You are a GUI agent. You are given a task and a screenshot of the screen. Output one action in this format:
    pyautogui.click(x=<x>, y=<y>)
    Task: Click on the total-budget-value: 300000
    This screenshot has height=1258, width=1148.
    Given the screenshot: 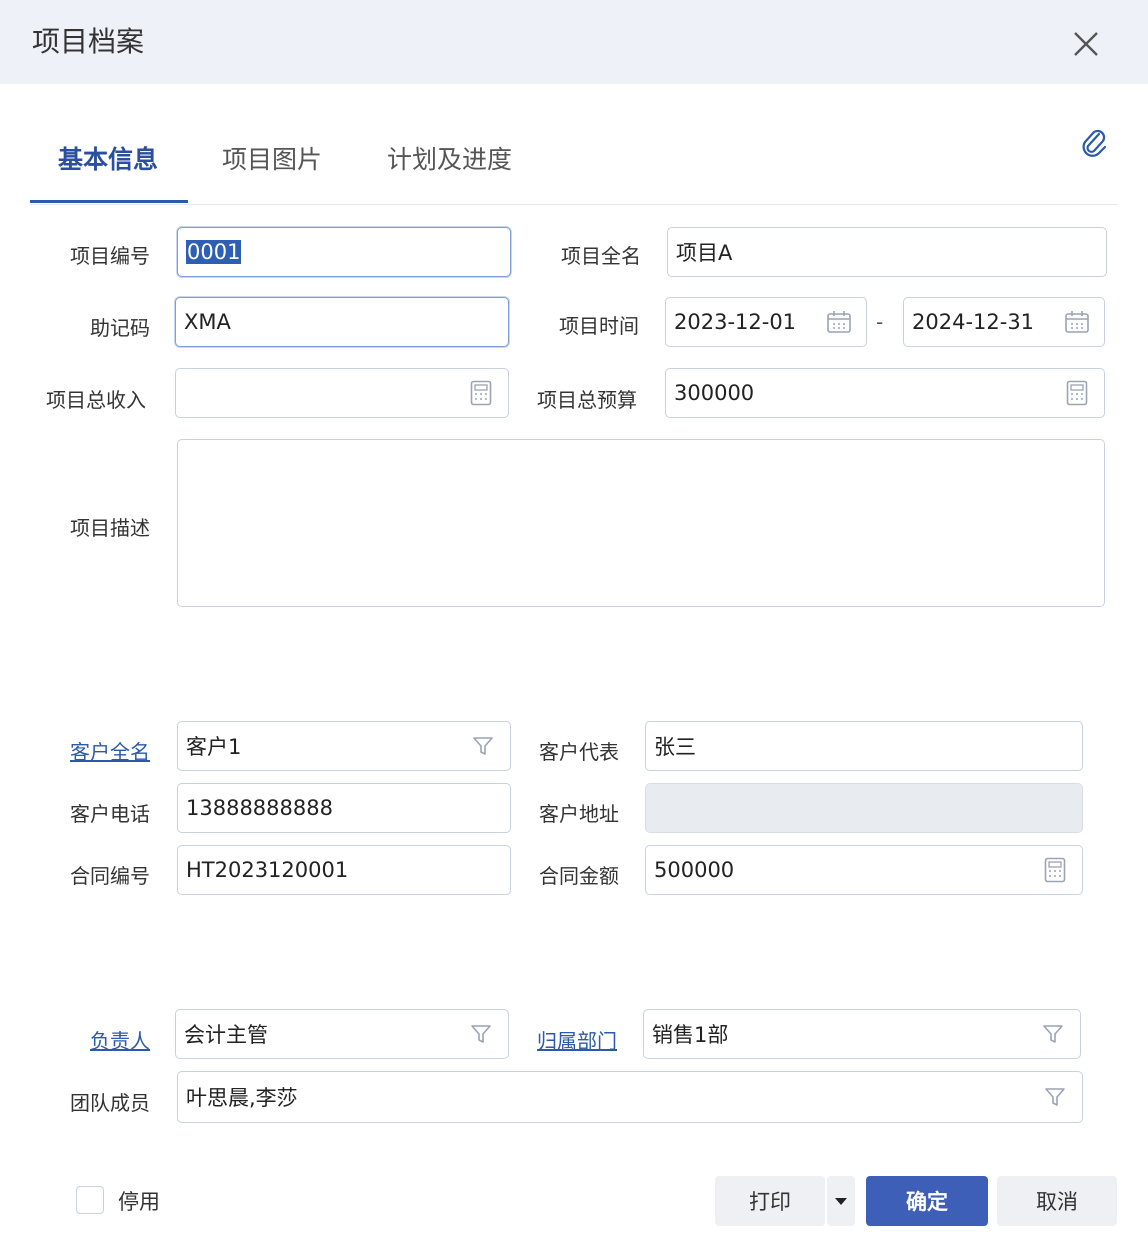 What is the action you would take?
    pyautogui.click(x=714, y=393)
    